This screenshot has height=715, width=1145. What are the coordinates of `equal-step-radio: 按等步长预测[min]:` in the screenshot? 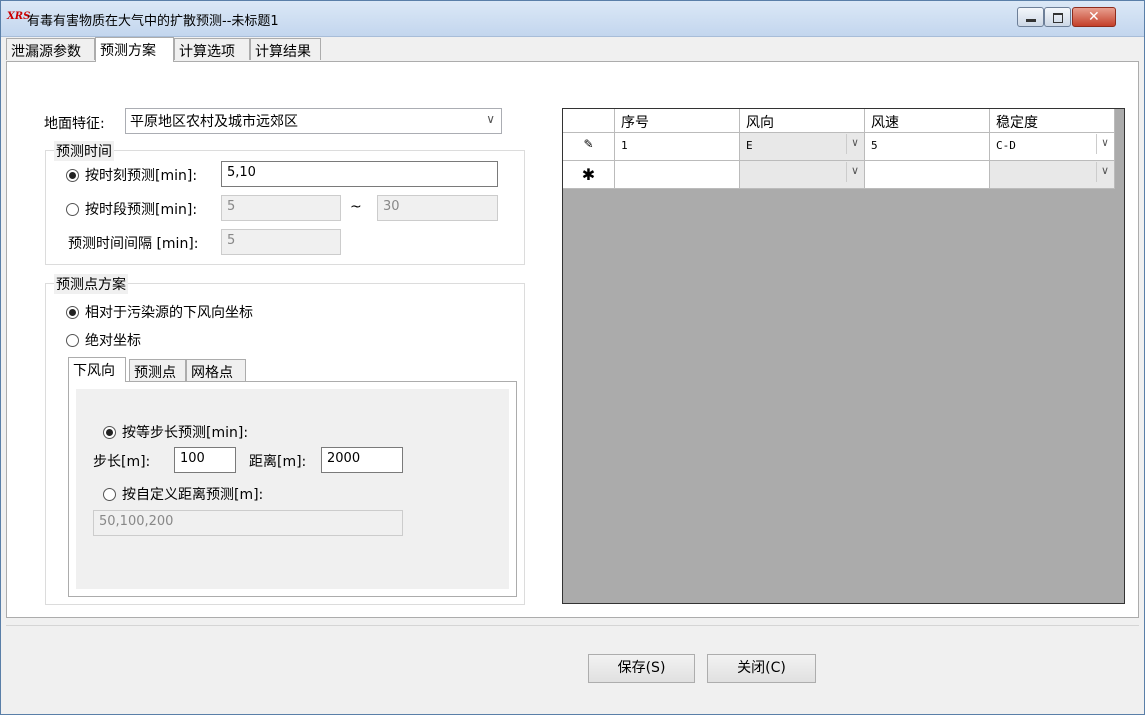 It's located at (175, 432).